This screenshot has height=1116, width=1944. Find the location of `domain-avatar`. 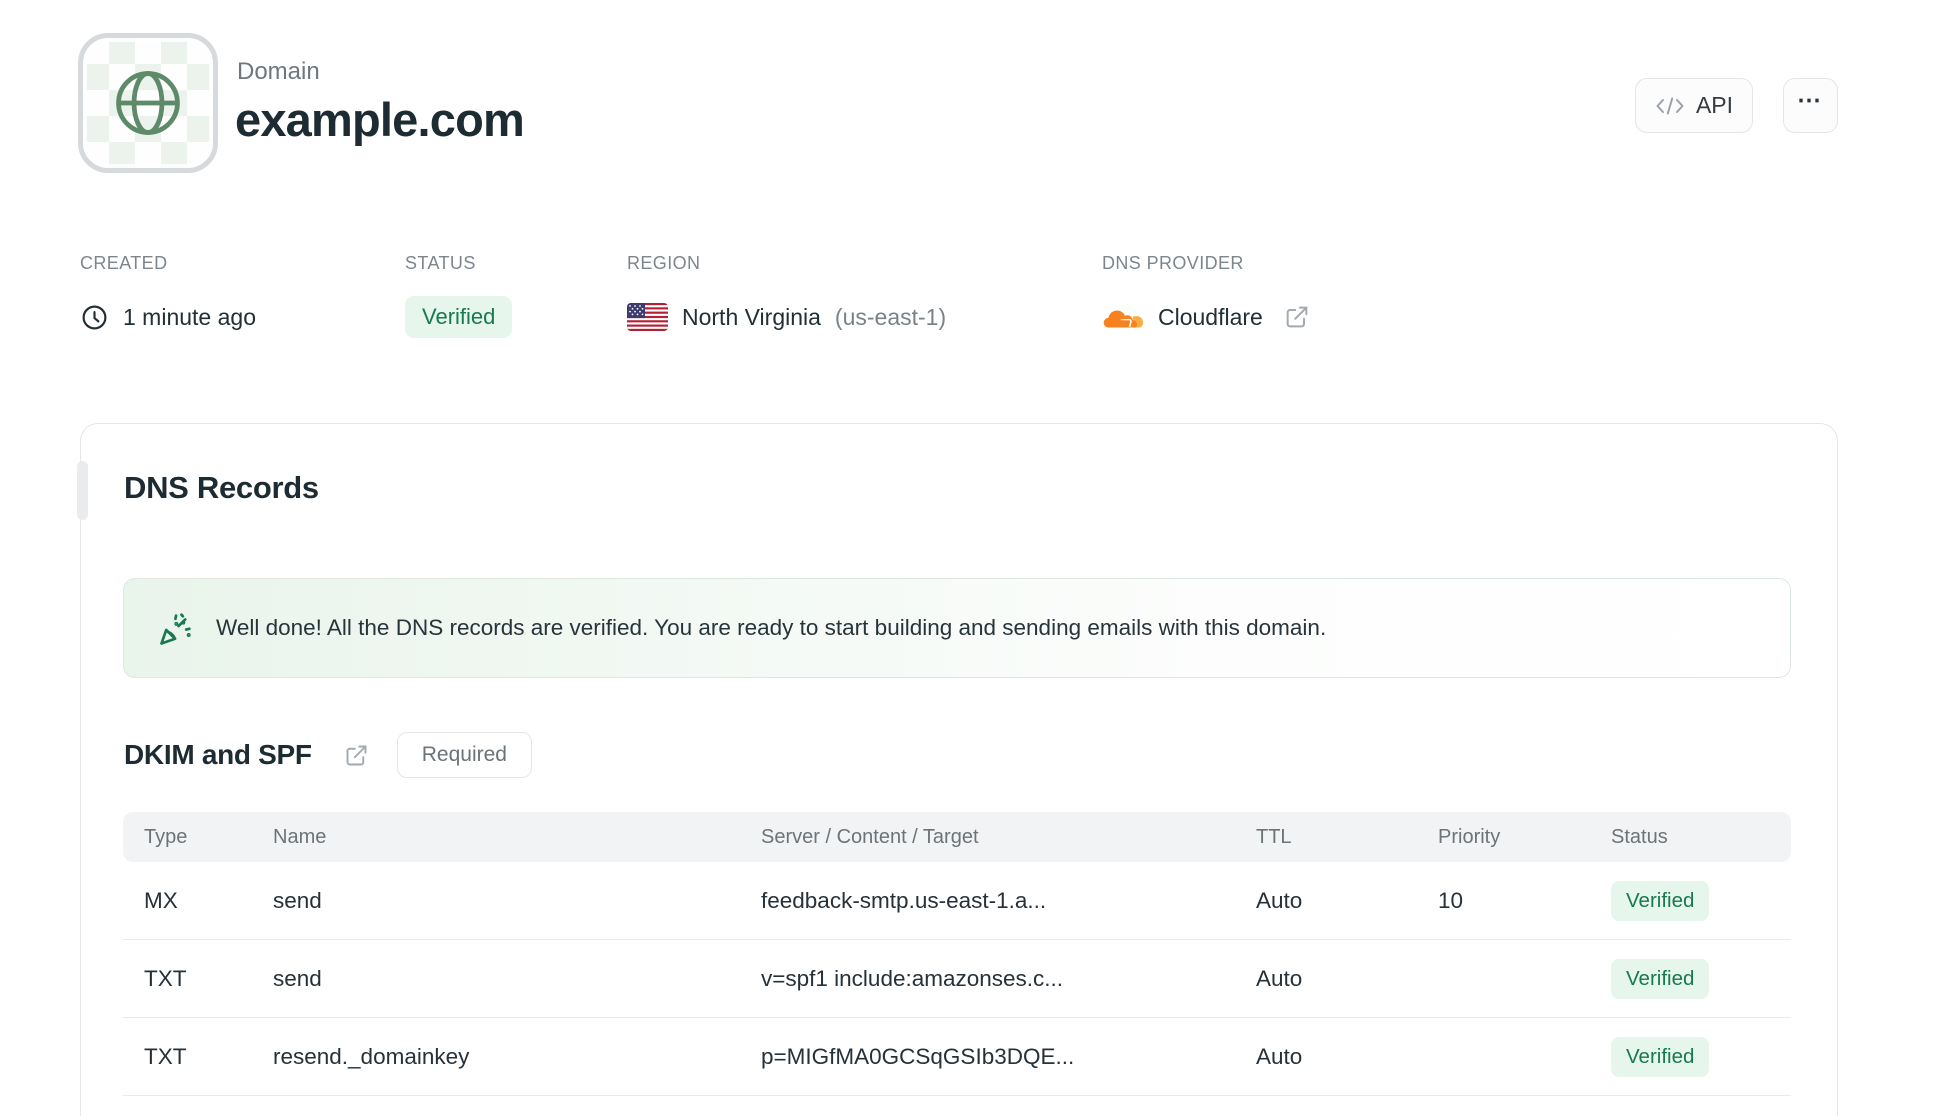

domain-avatar is located at coordinates (148, 103).